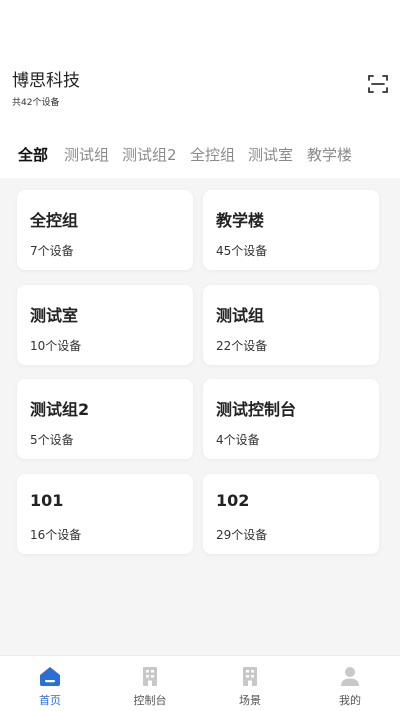  Describe the element at coordinates (149, 154) in the screenshot. I see `tab-test-group-2: 测试组2` at that location.